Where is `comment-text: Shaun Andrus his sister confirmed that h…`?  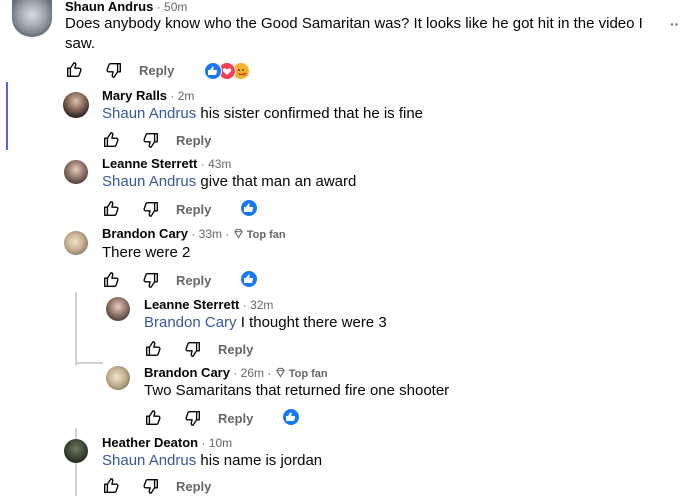
comment-text: Shaun Andrus his sister confirmed that h… is located at coordinates (263, 113).